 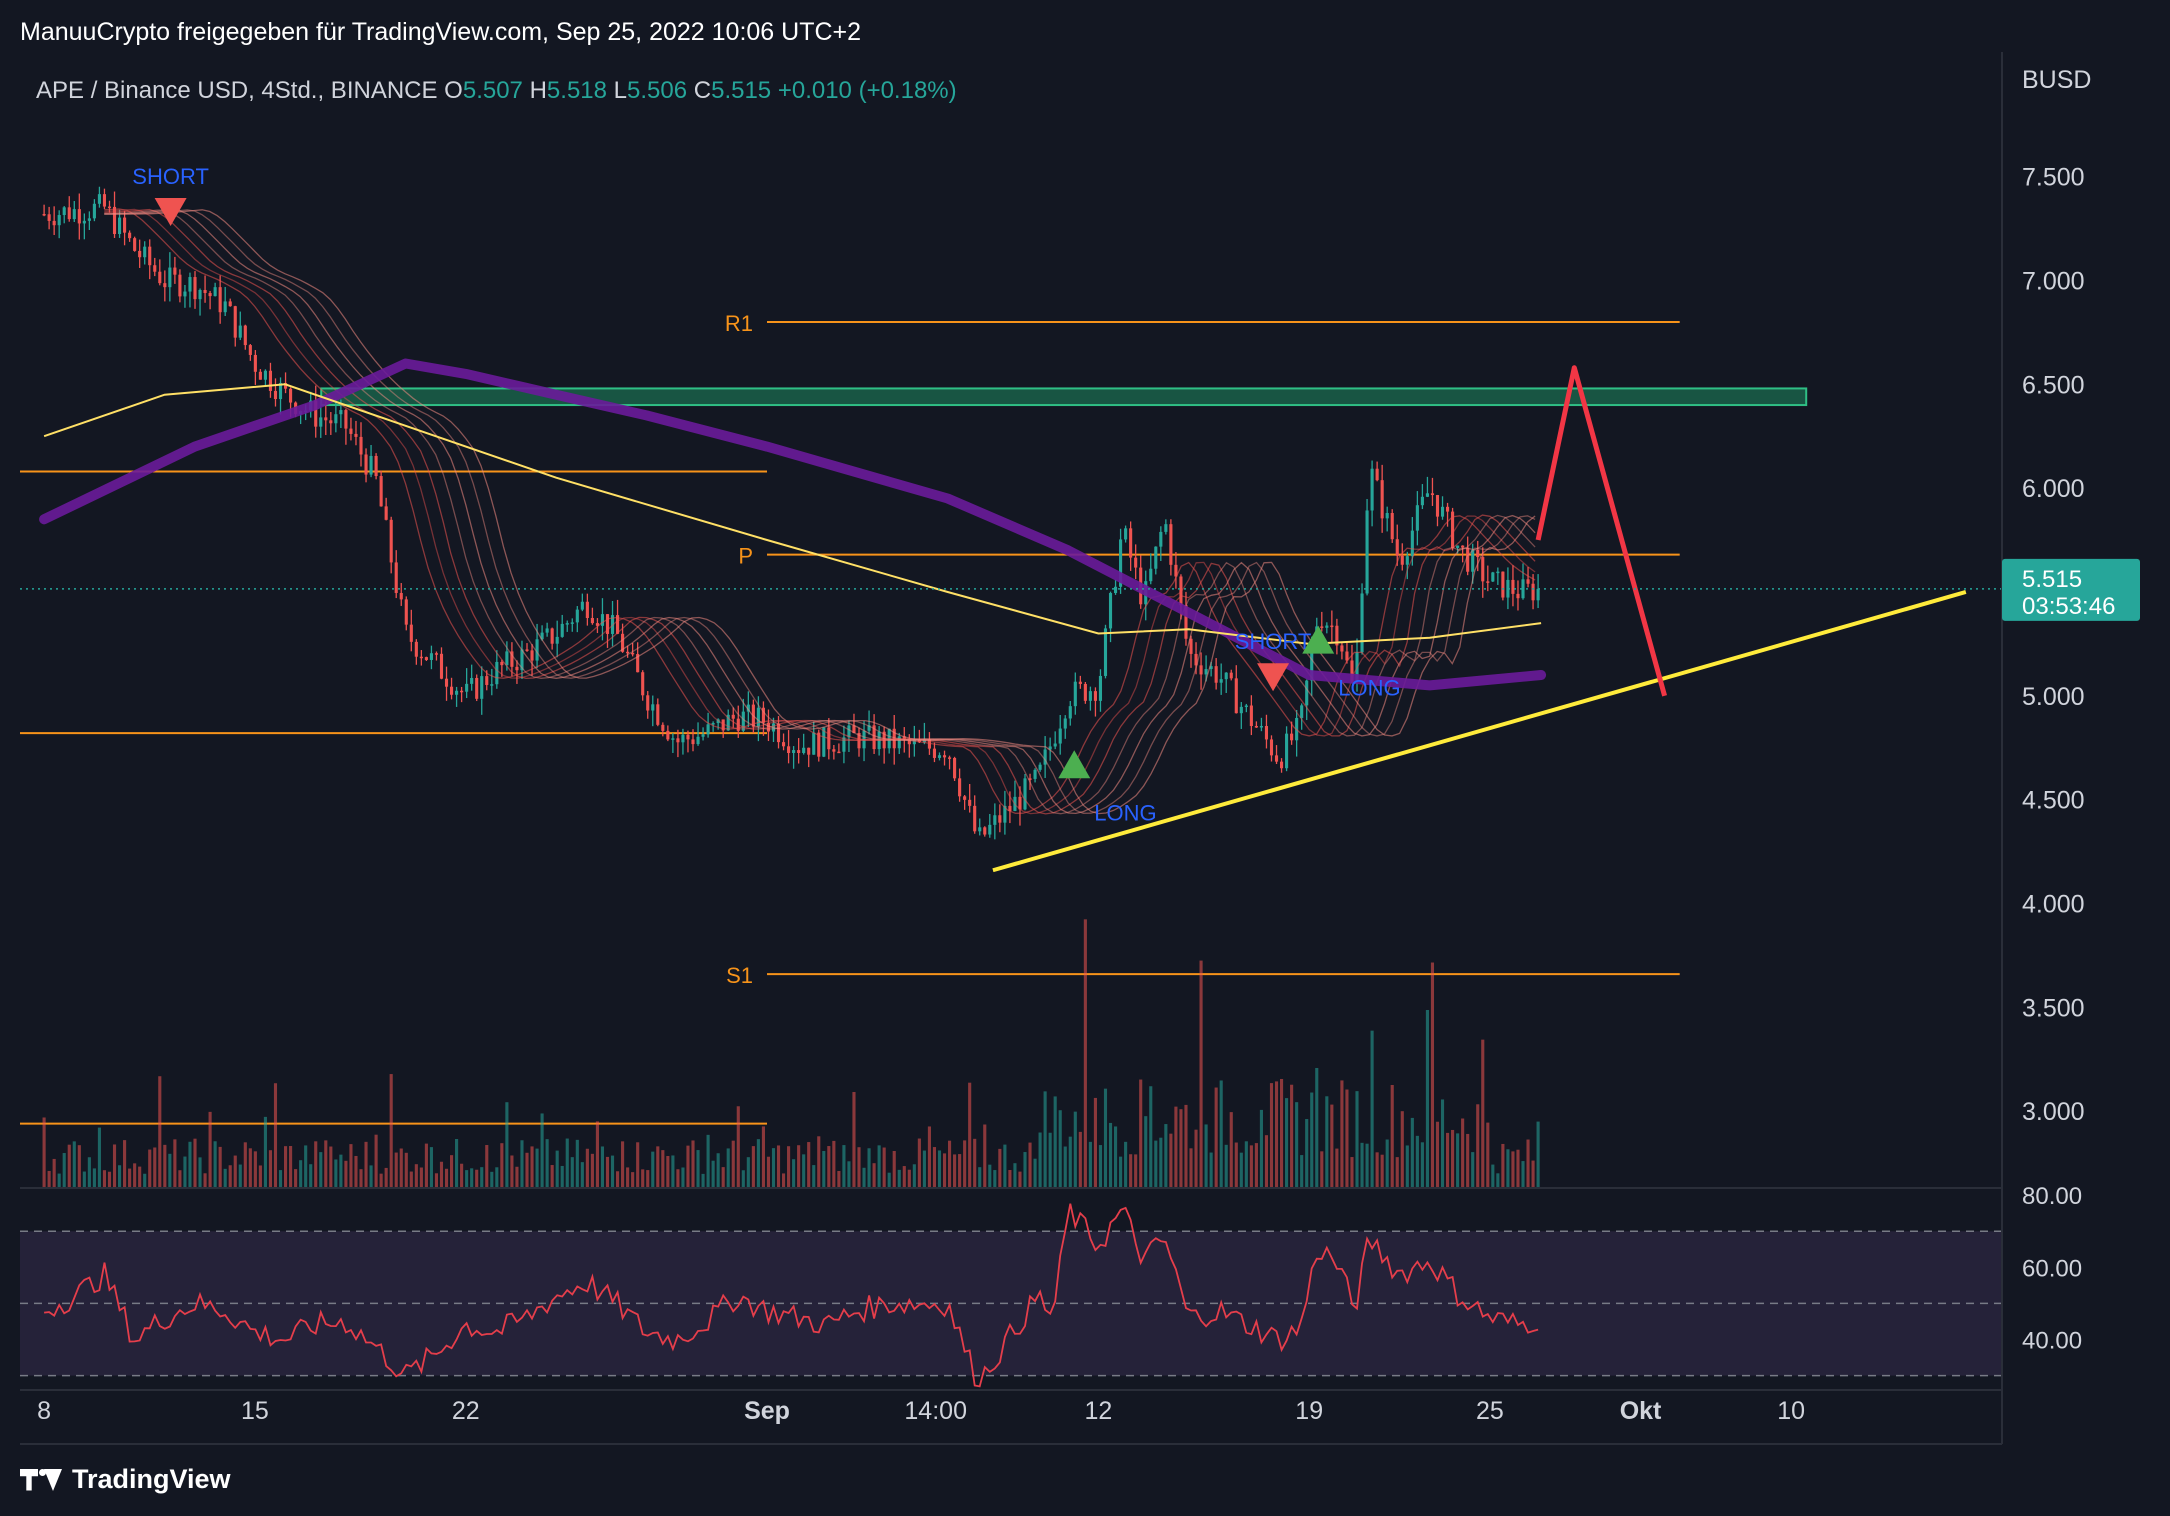 What do you see at coordinates (2053, 385) in the screenshot?
I see `price-axis-tick: 6.500` at bounding box center [2053, 385].